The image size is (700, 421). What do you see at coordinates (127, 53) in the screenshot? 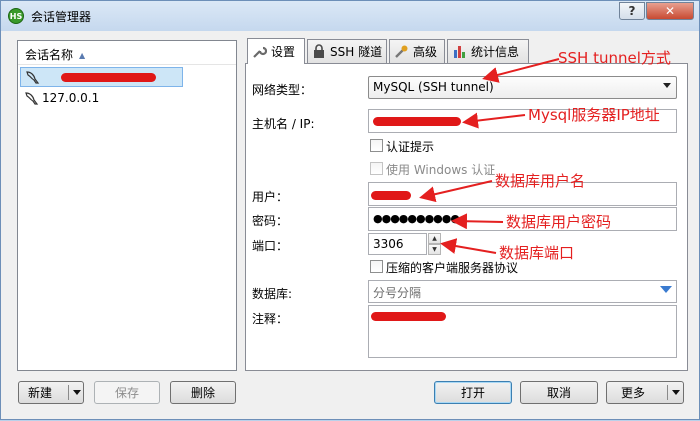
I see `session-name-column-header: 会话名称 ▲` at bounding box center [127, 53].